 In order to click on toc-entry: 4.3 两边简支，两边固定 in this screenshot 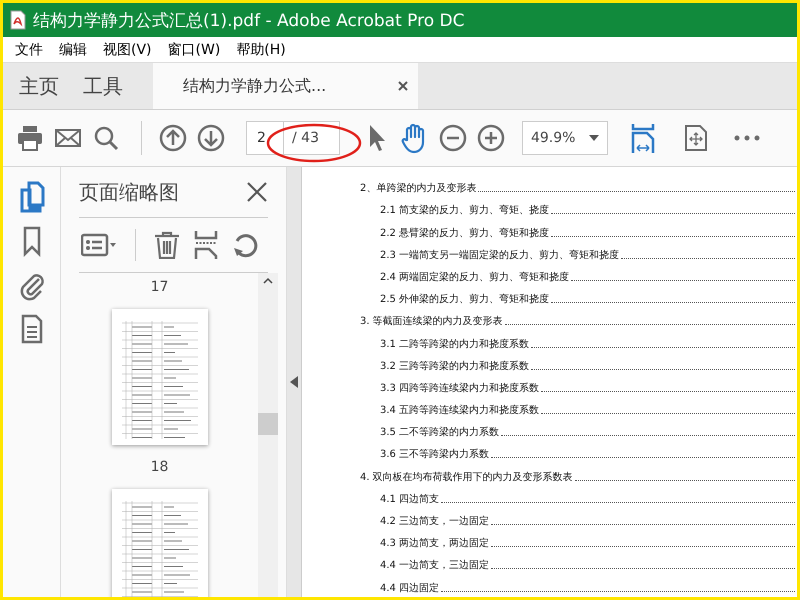, I will do `click(578, 539)`.